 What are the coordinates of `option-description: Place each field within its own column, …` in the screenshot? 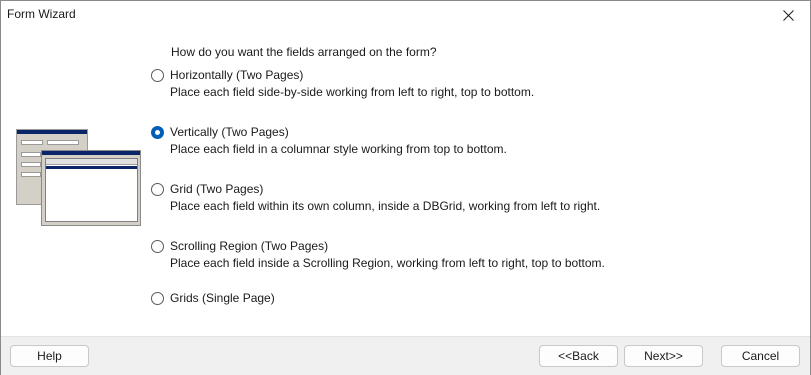 It's located at (385, 206).